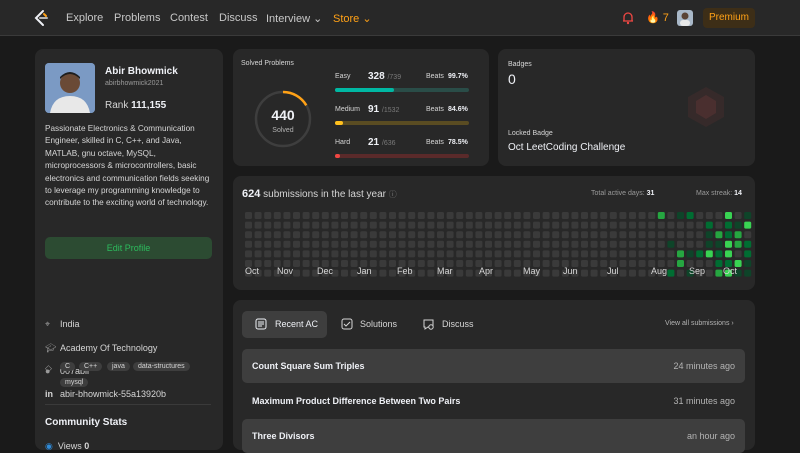 This screenshot has height=453, width=800. Describe the element at coordinates (118, 366) in the screenshot. I see `skill-tag: java` at that location.